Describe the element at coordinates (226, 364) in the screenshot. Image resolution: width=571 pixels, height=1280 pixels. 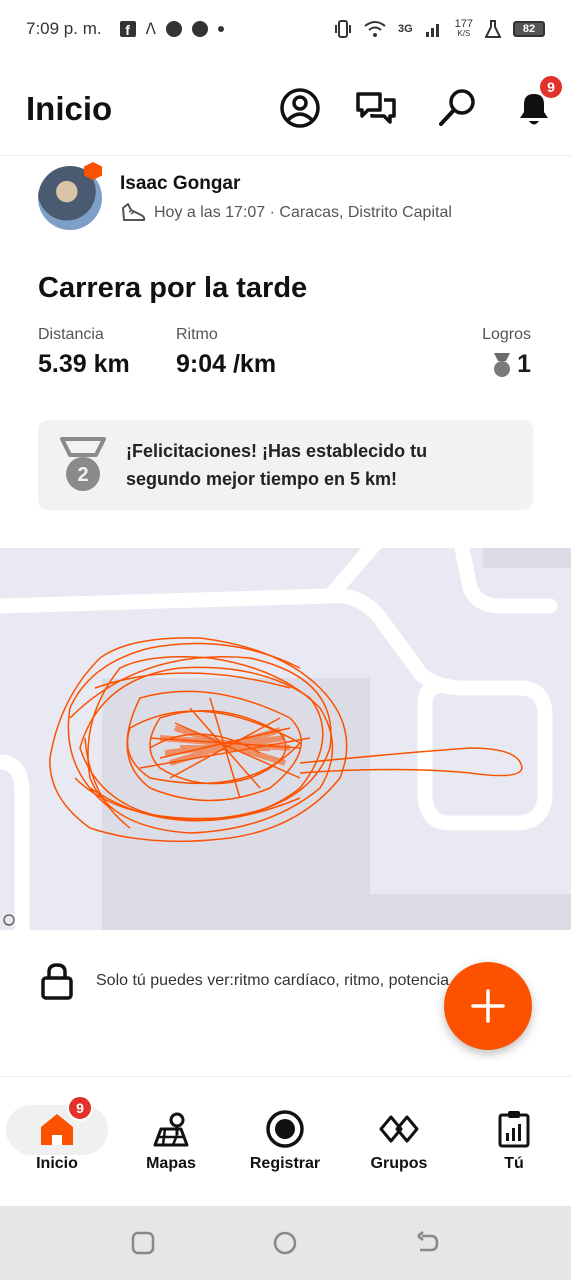
I see `stat-value: 9:04 /km` at that location.